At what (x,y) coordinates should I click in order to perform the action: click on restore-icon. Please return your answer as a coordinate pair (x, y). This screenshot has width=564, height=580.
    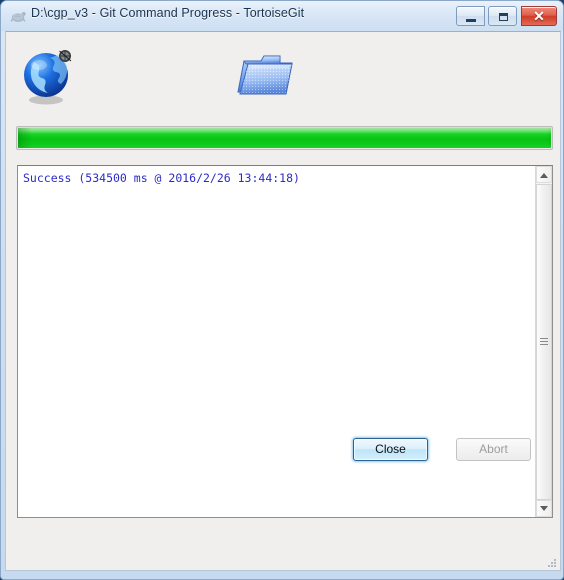
    Looking at the image, I should click on (503, 17).